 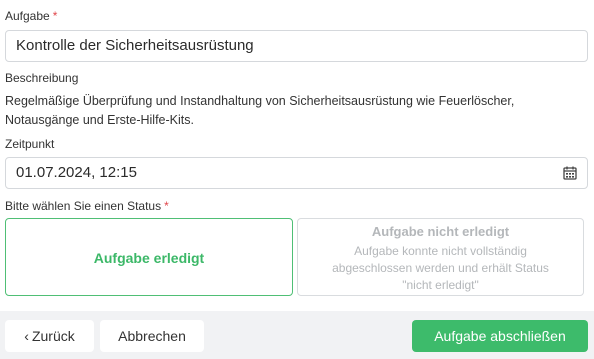 What do you see at coordinates (570, 173) in the screenshot?
I see `calendar-icon` at bounding box center [570, 173].